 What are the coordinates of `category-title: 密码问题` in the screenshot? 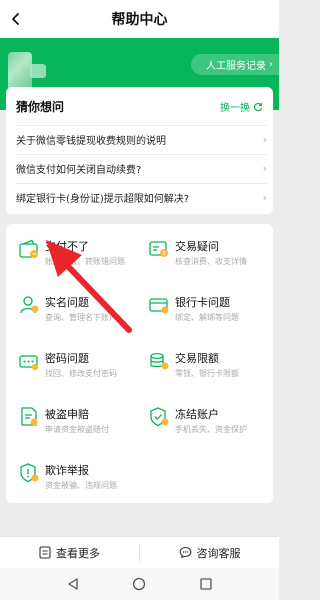 It's located at (67, 358).